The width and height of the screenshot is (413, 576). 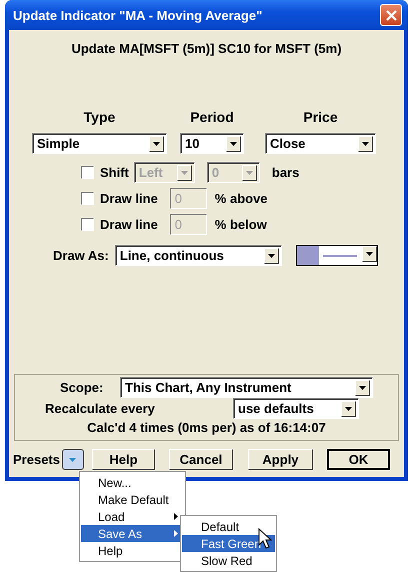 I want to click on menu-item: Default, so click(x=228, y=526).